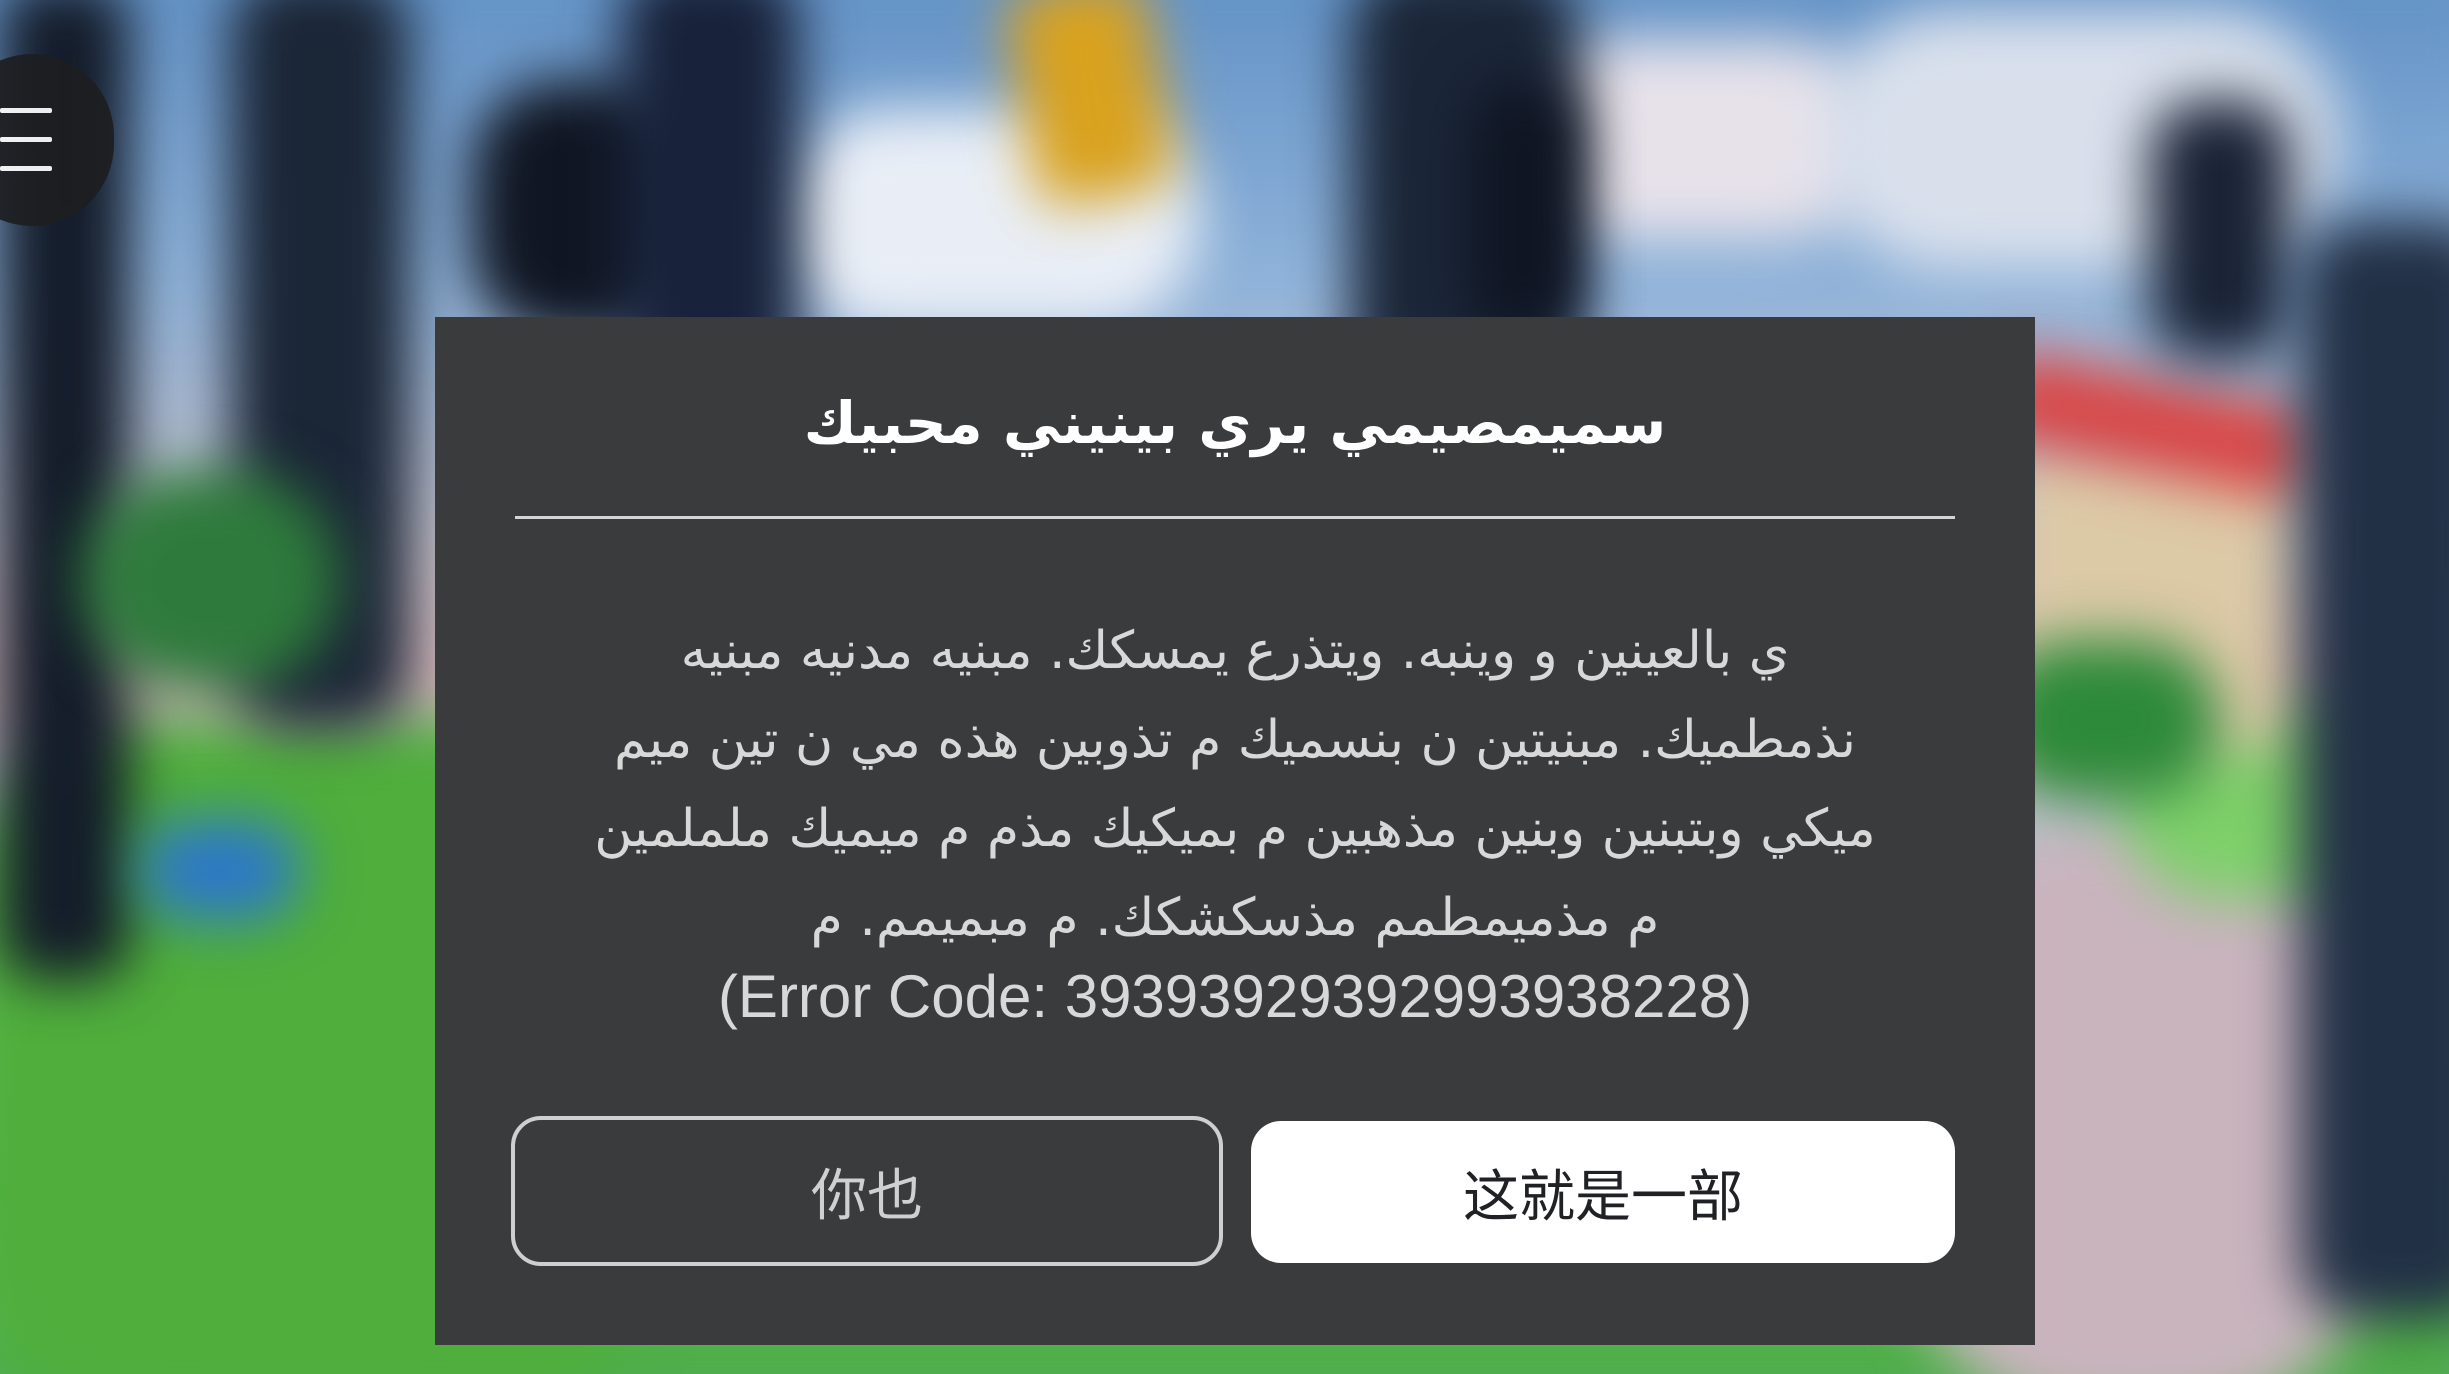 Image resolution: width=2449 pixels, height=1374 pixels. Describe the element at coordinates (26, 140) in the screenshot. I see `hamburger-menu-icon` at that location.